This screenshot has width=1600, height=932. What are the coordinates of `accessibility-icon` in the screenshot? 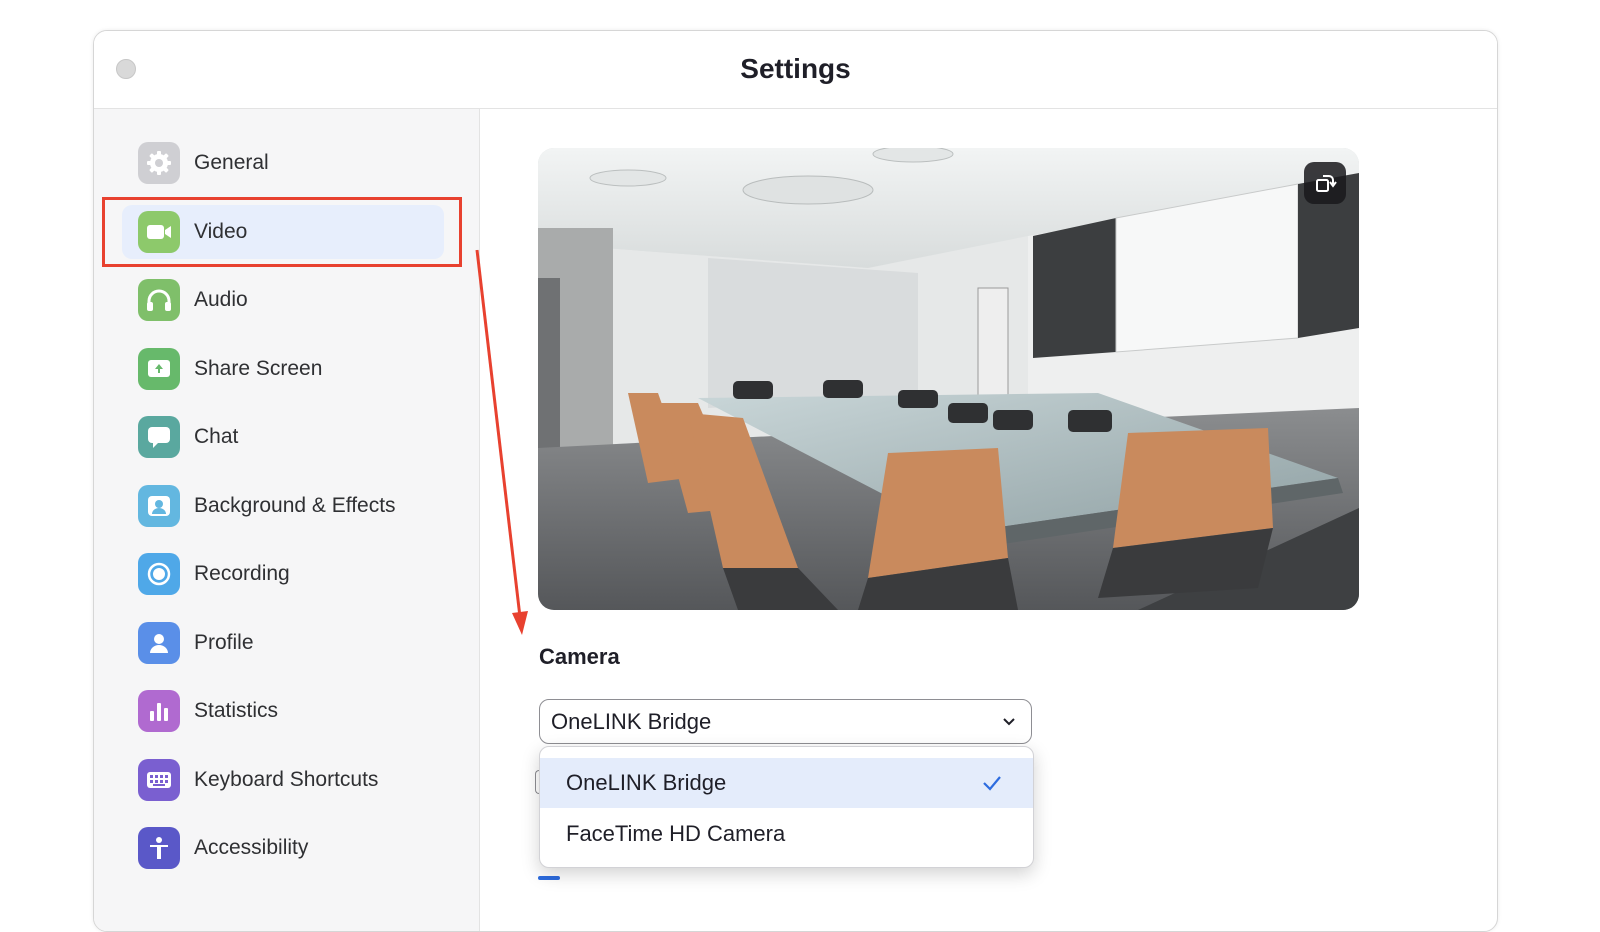 It's located at (159, 848).